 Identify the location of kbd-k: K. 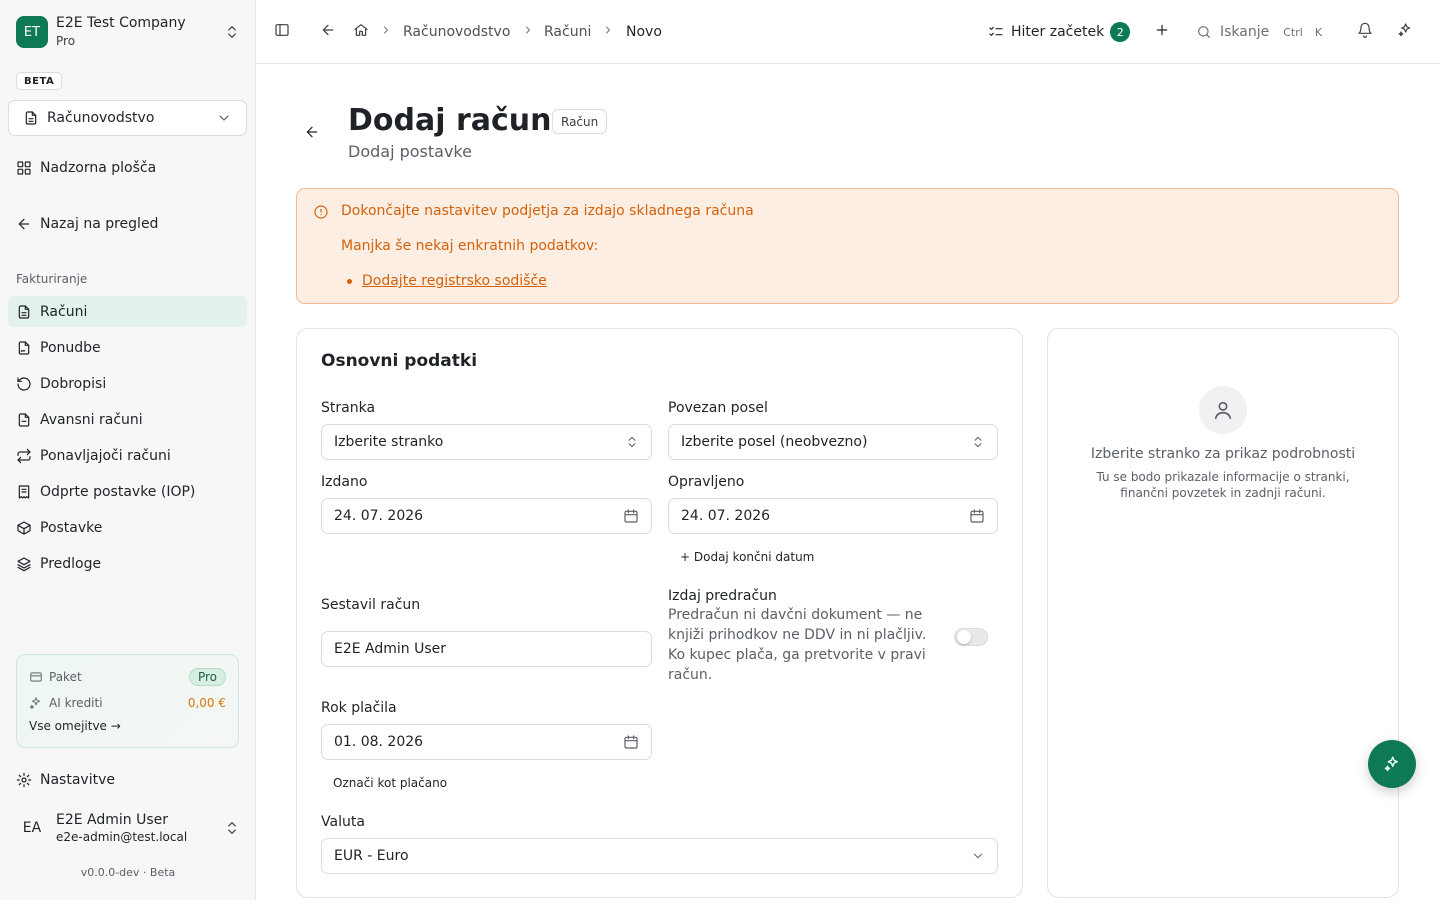
(1318, 32).